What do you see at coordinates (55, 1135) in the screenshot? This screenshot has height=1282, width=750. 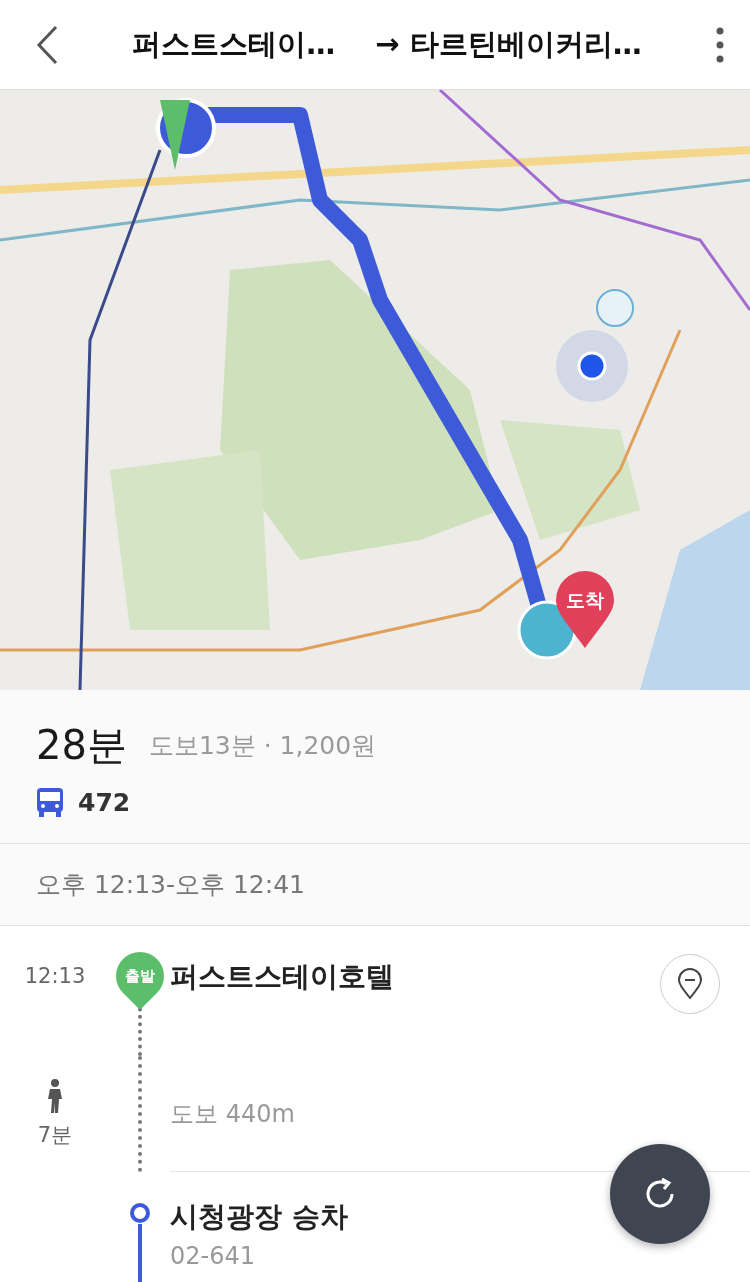 I see `walk-duration: 7분` at bounding box center [55, 1135].